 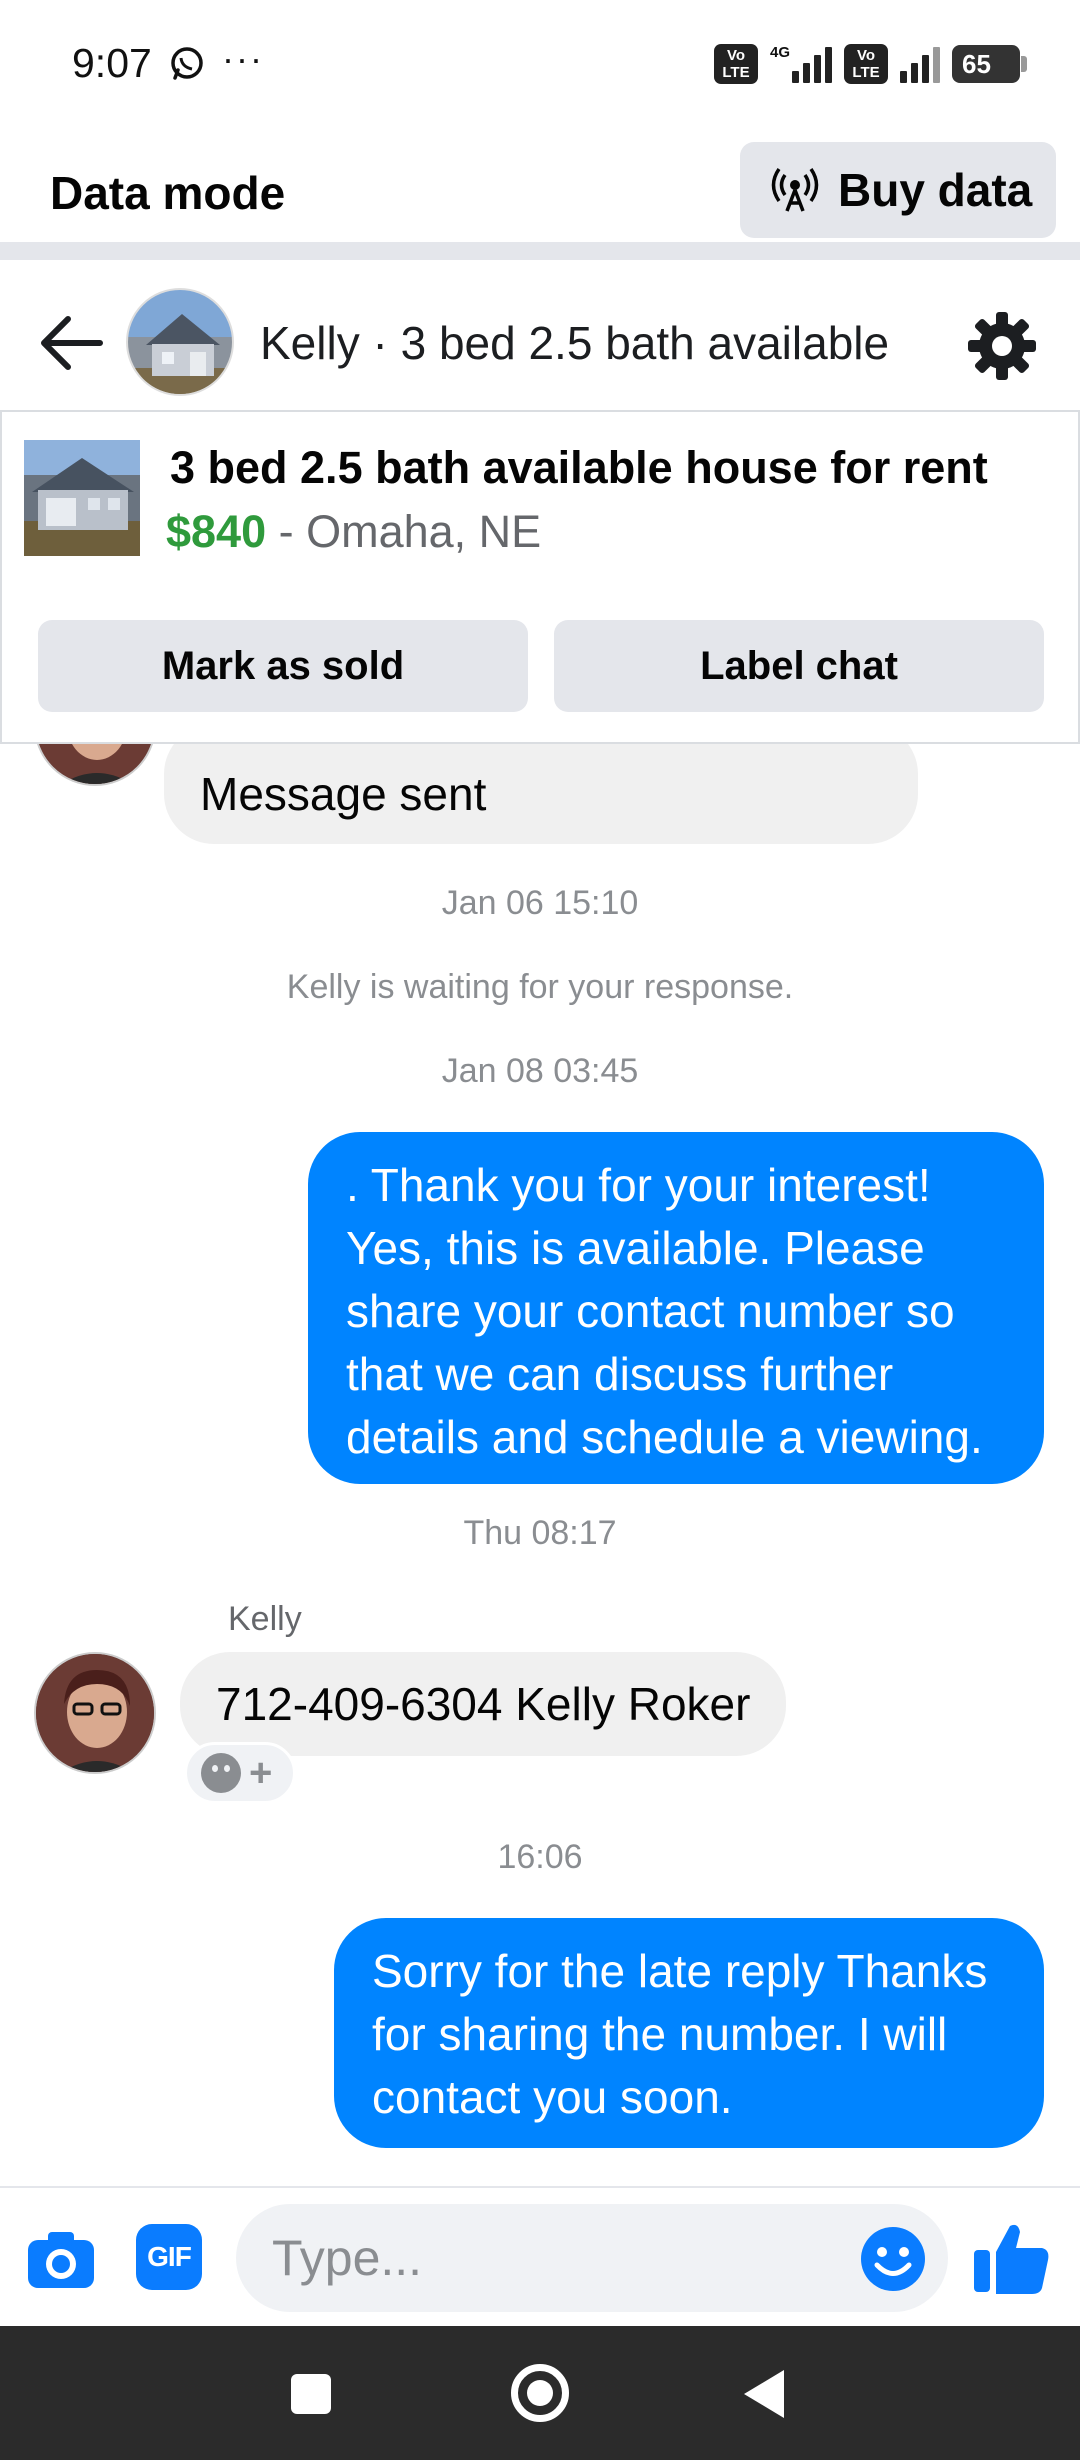 What do you see at coordinates (311, 2394) in the screenshot?
I see `recent-apps-icon` at bounding box center [311, 2394].